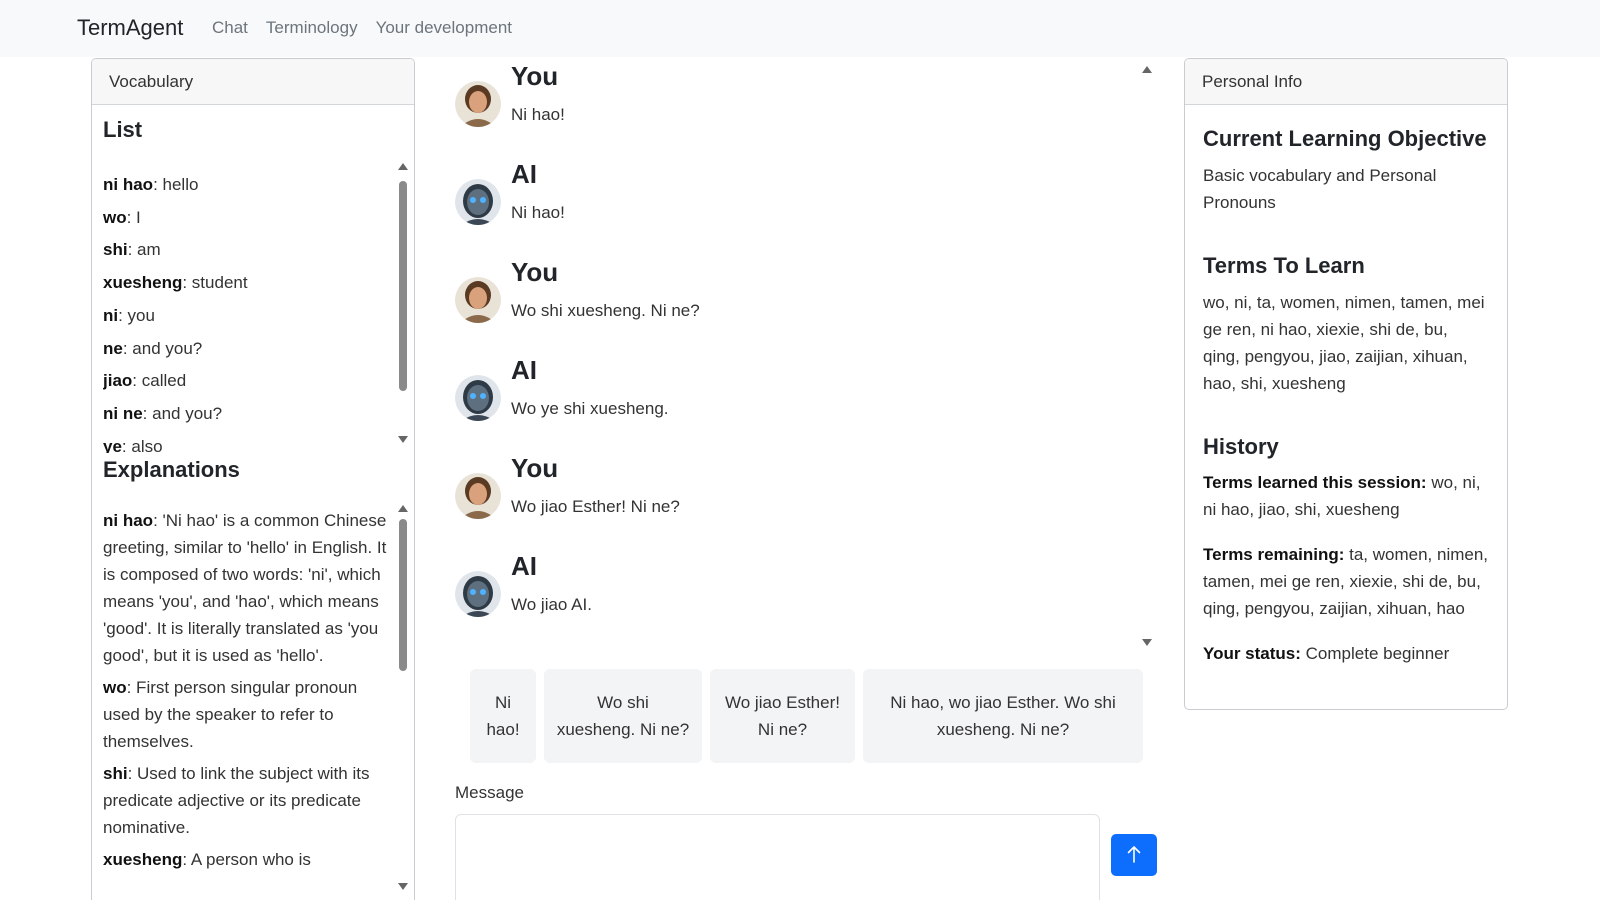  I want to click on nav-link-development: Your development, so click(444, 28).